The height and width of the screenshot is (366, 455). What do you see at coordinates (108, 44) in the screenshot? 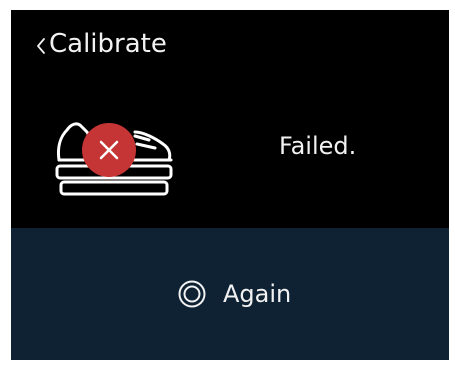
I see `page-title: Calibrate` at bounding box center [108, 44].